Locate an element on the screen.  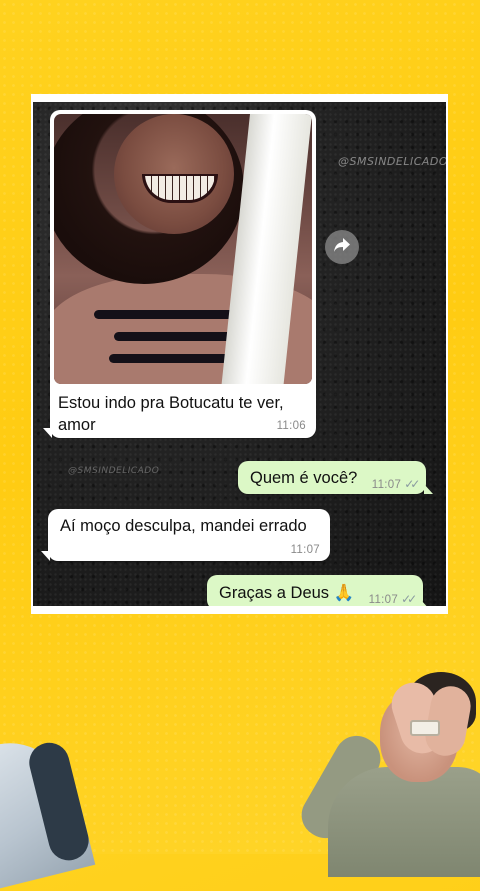
forward-icon is located at coordinates (342, 247).